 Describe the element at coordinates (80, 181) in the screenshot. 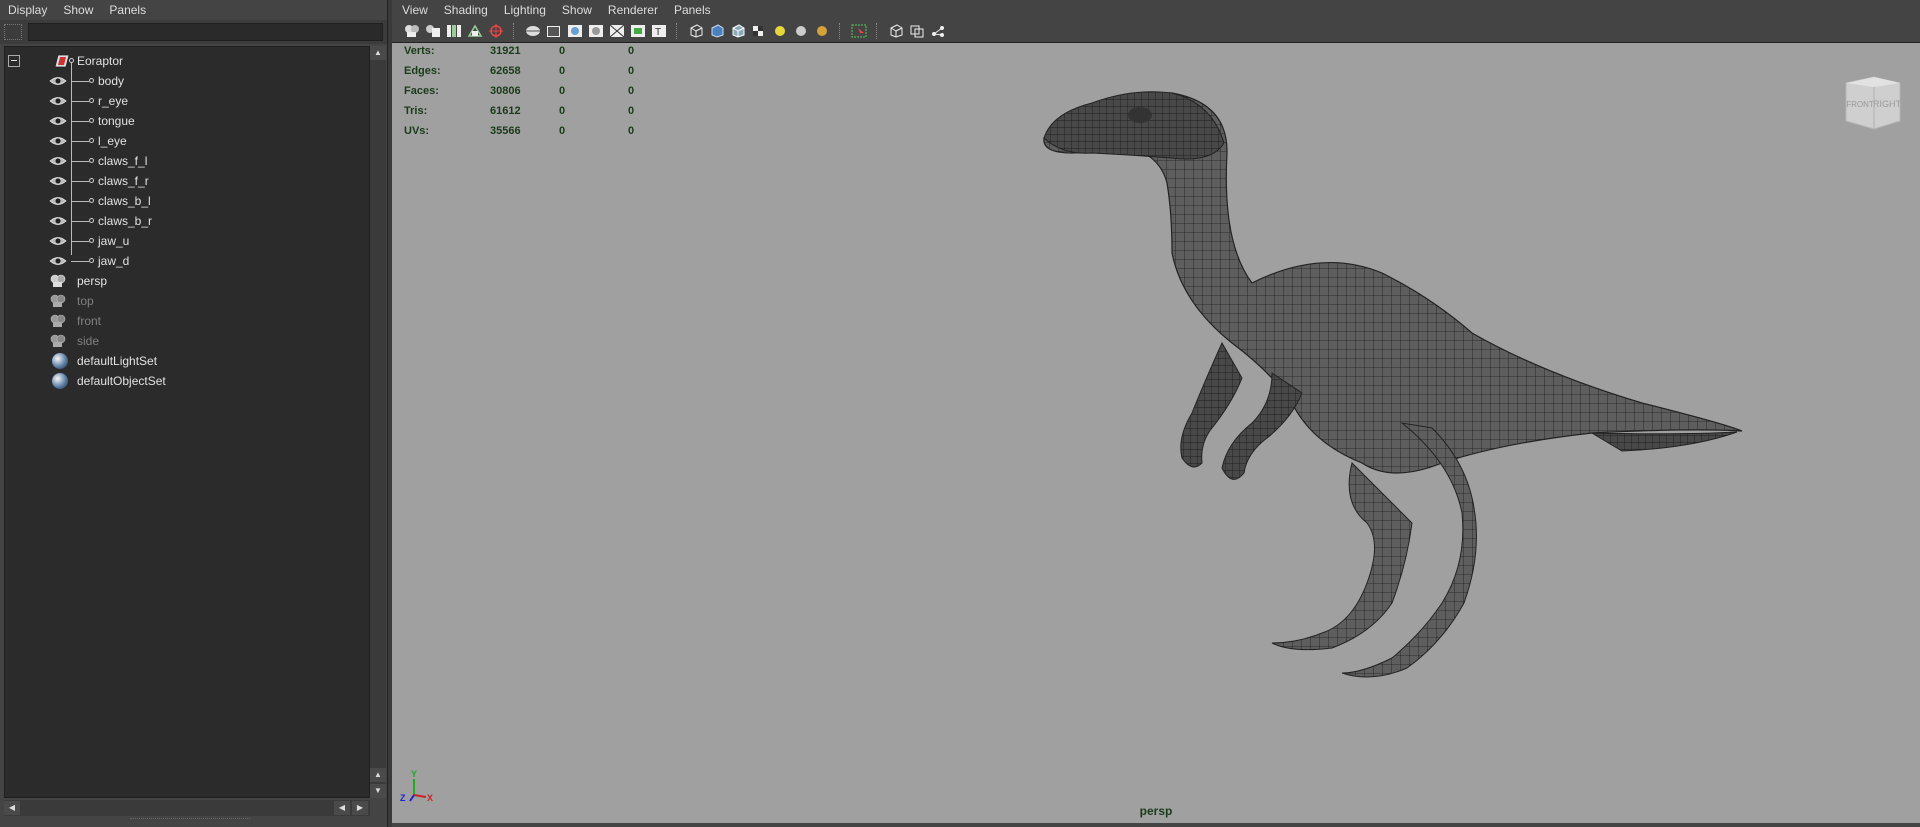

I see `tree-connector-line` at that location.